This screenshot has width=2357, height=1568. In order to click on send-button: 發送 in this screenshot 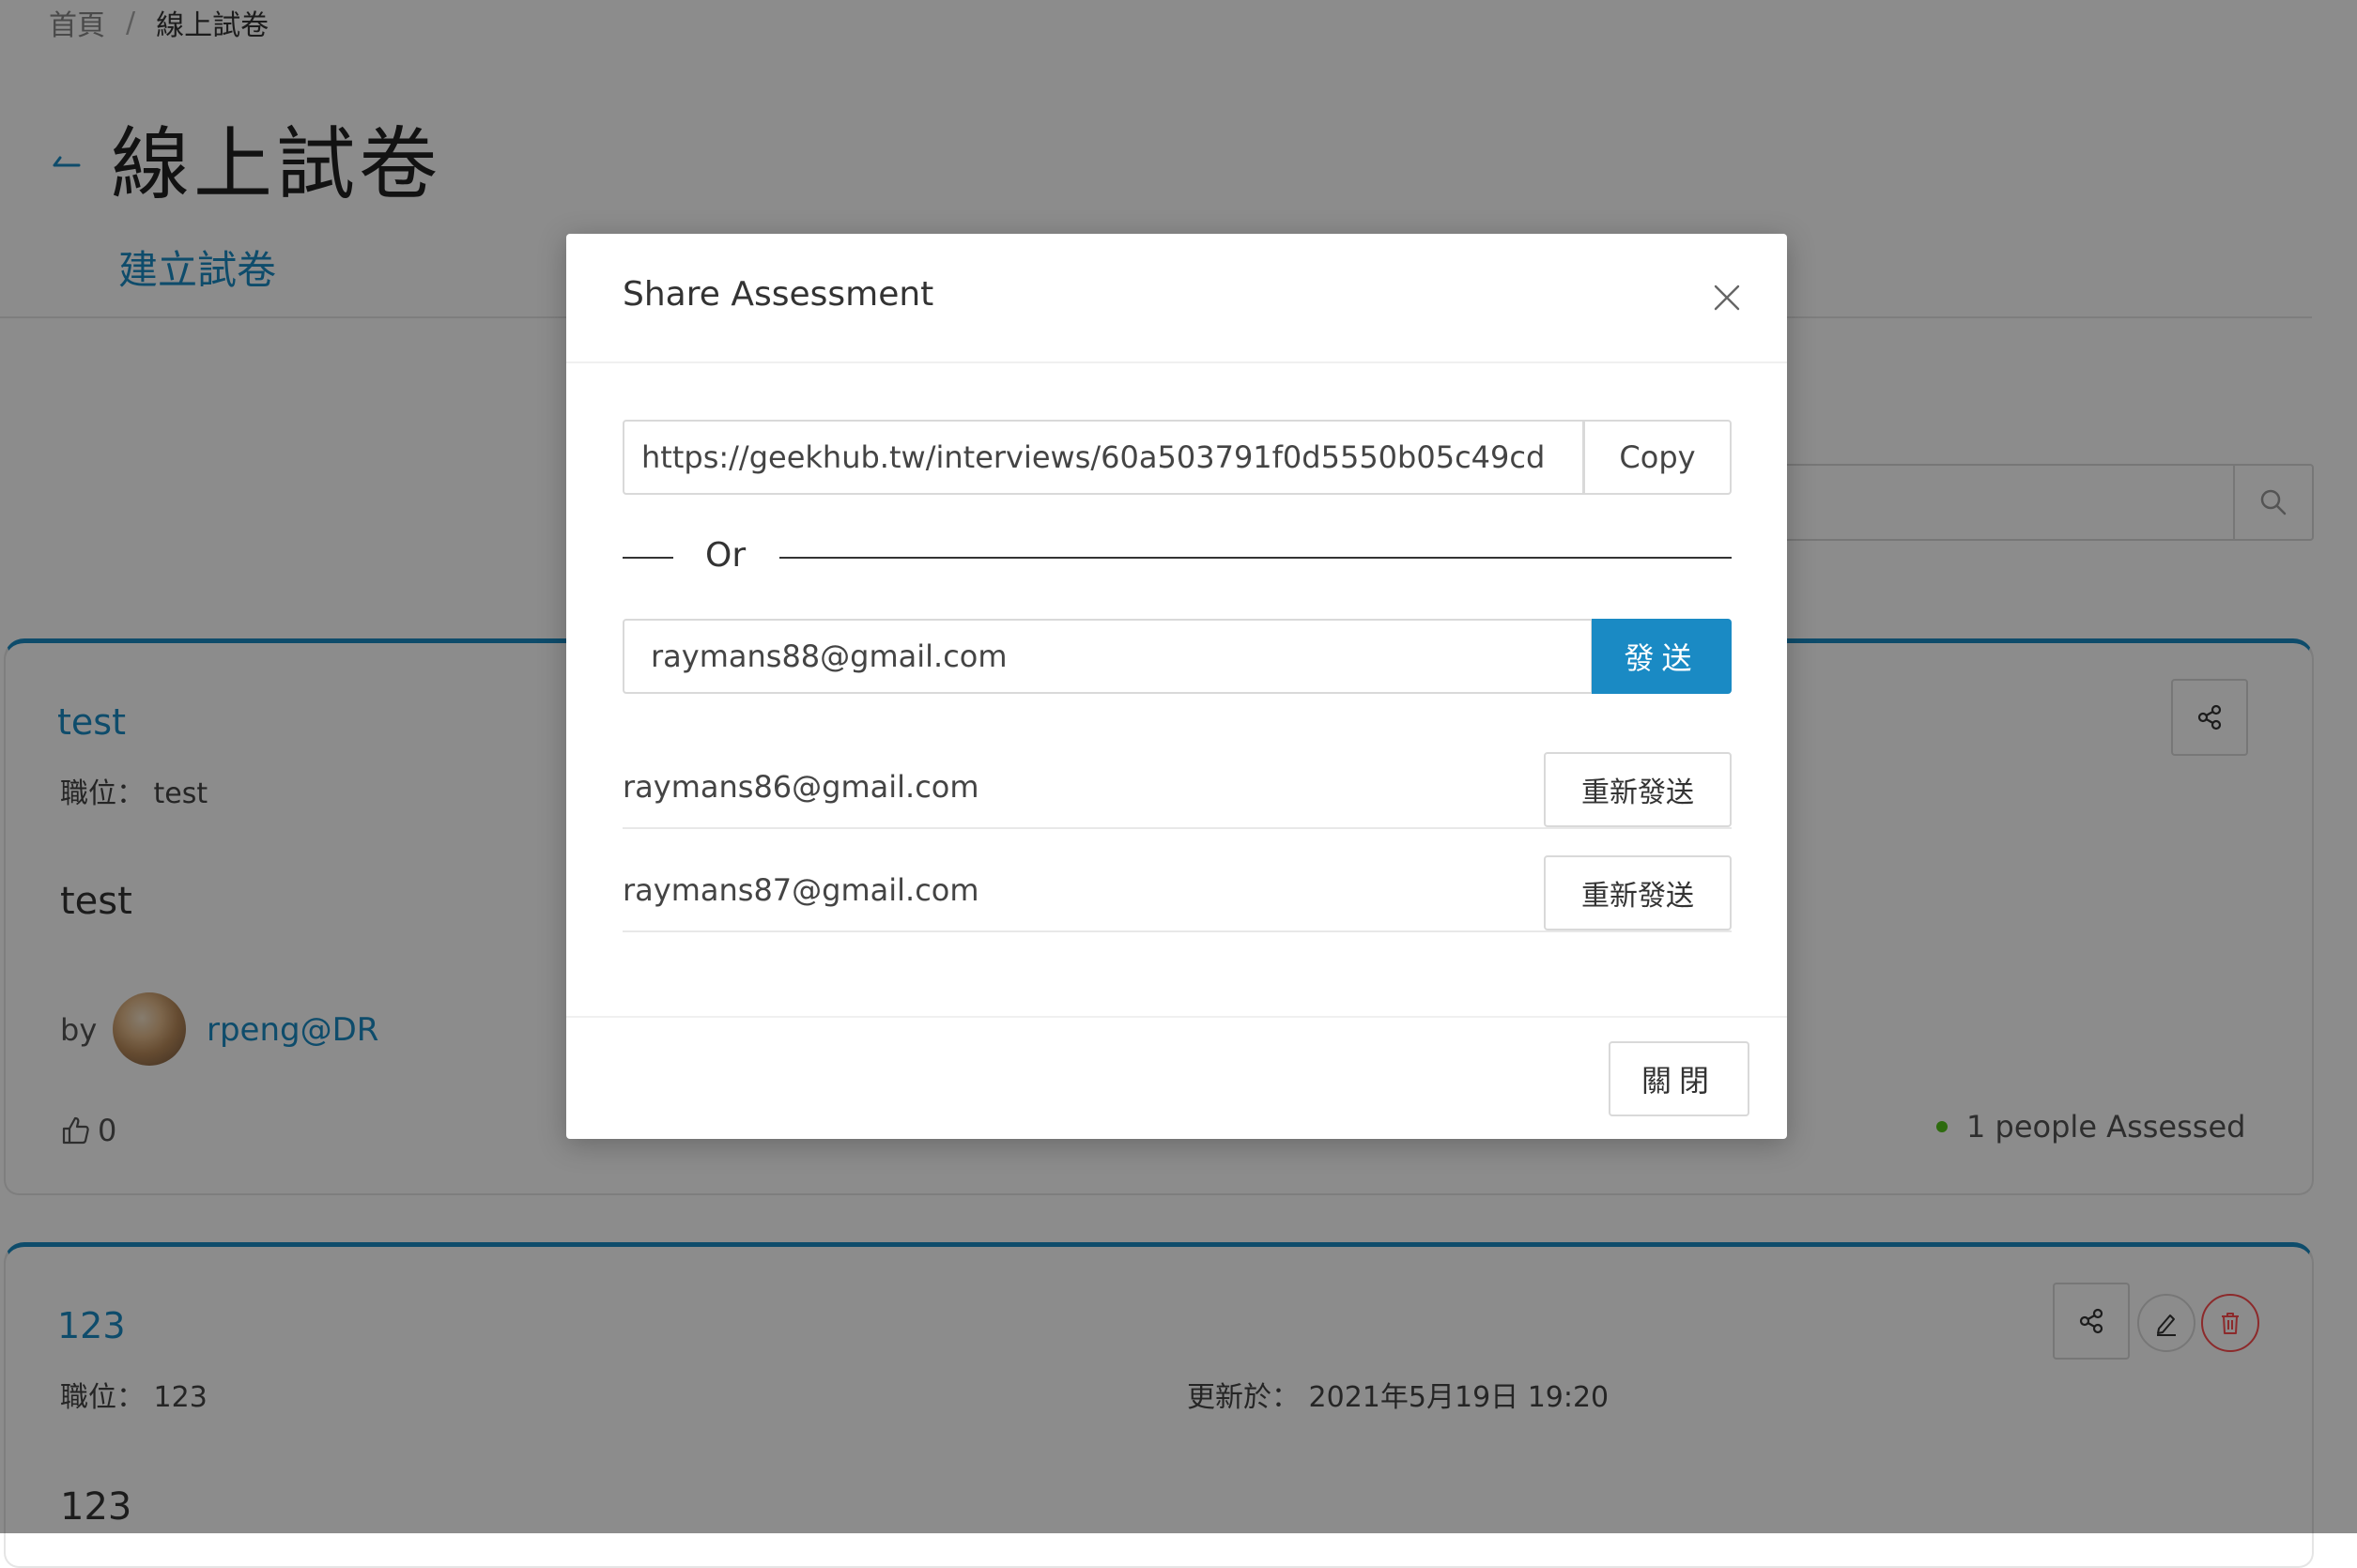, I will do `click(1662, 657)`.